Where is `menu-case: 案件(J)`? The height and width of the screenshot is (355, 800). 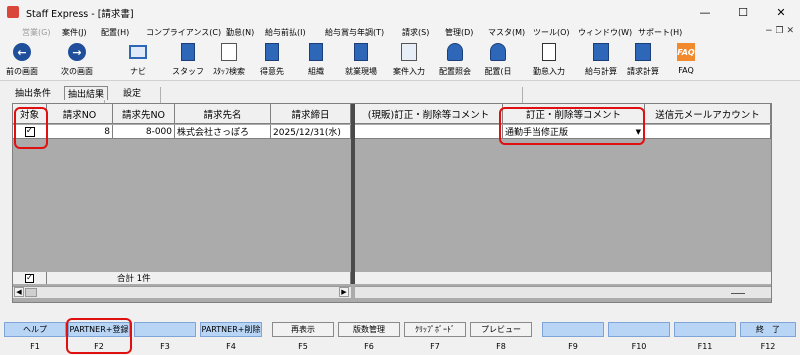 menu-case: 案件(J) is located at coordinates (74, 32).